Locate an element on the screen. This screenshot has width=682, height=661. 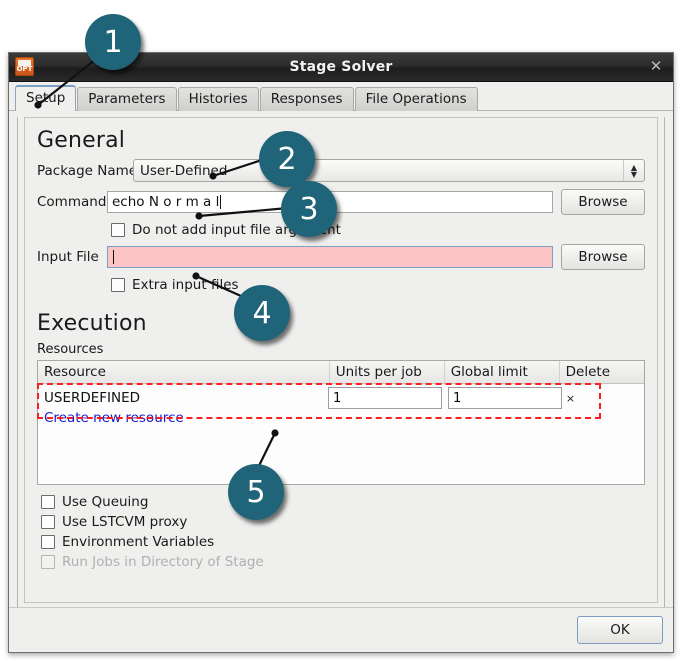
use-queuing-label: Use Queuing is located at coordinates (105, 502).